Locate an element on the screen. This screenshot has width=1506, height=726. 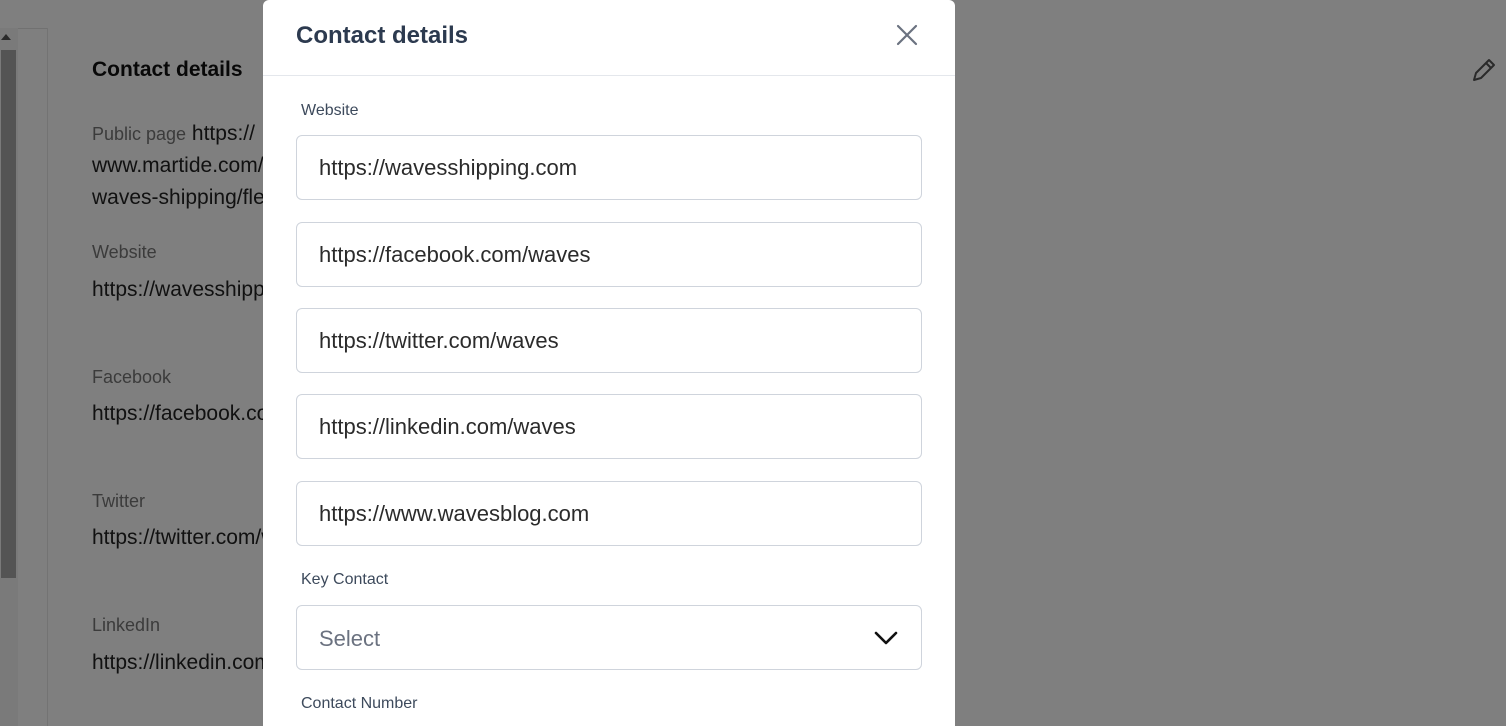
contact-number-label: Contact Number is located at coordinates (359, 703).